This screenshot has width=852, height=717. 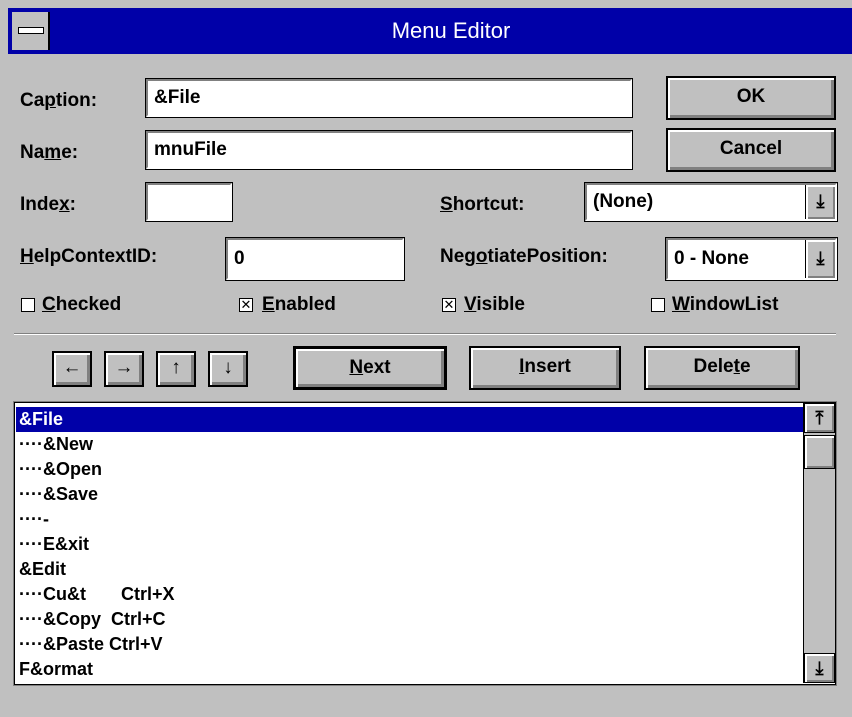 I want to click on arrow-up-icon: ↑, so click(x=176, y=367).